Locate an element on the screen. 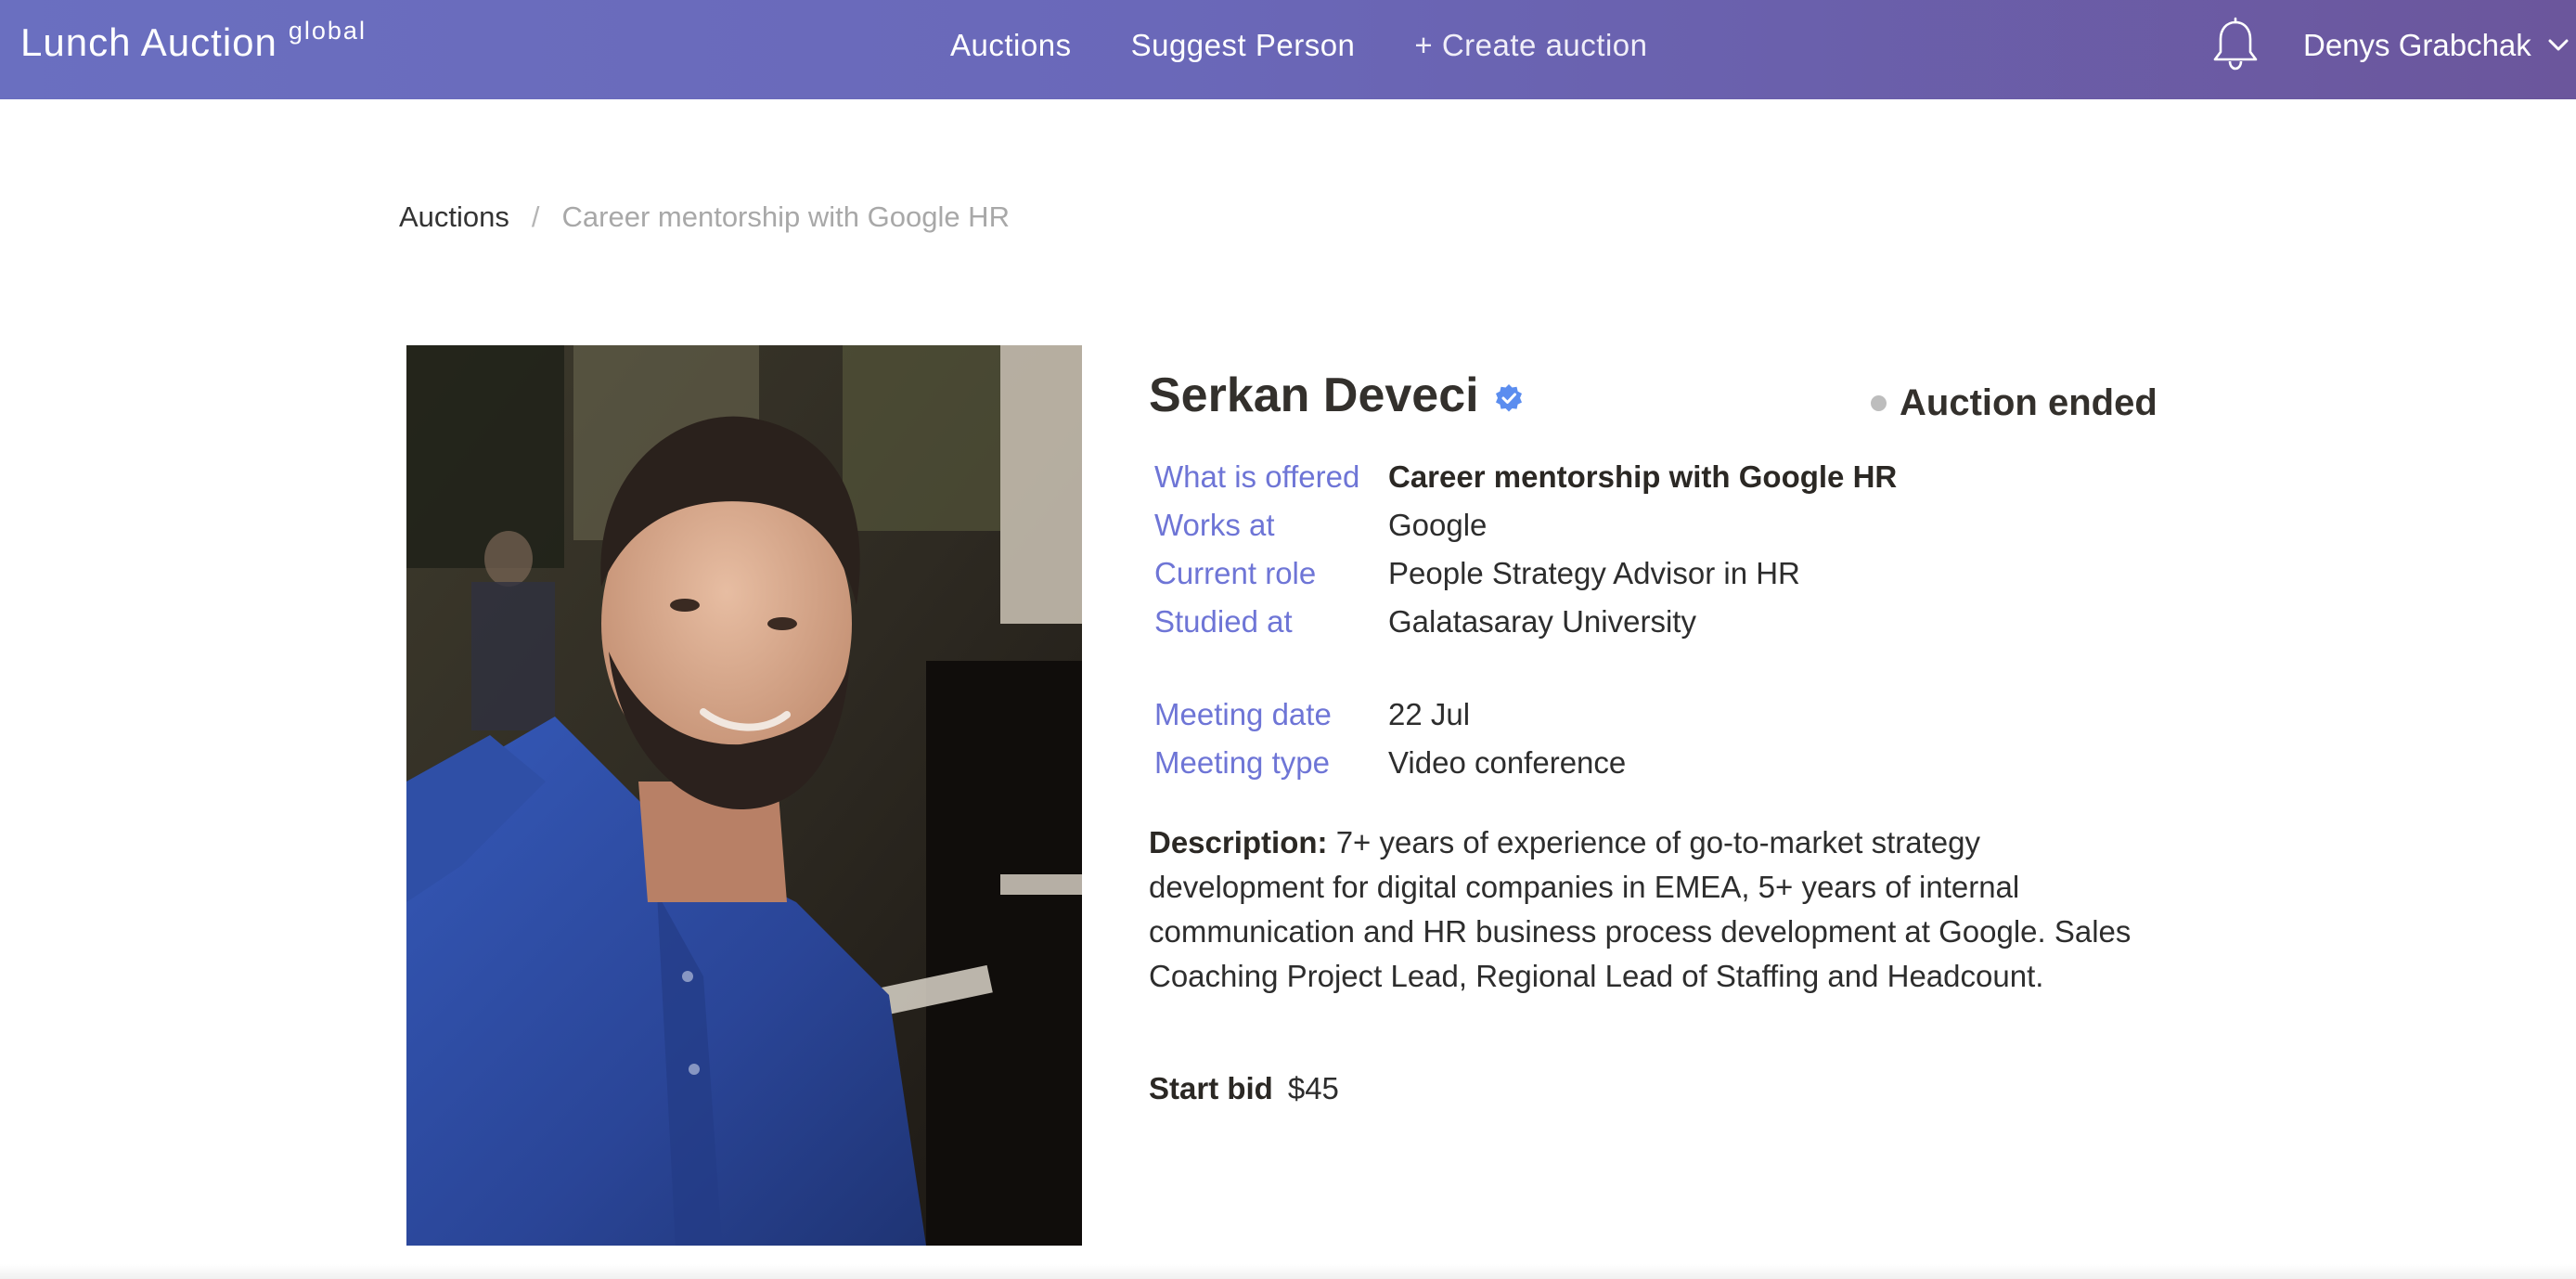 The width and height of the screenshot is (2576, 1279). brand-tag: global is located at coordinates (327, 31).